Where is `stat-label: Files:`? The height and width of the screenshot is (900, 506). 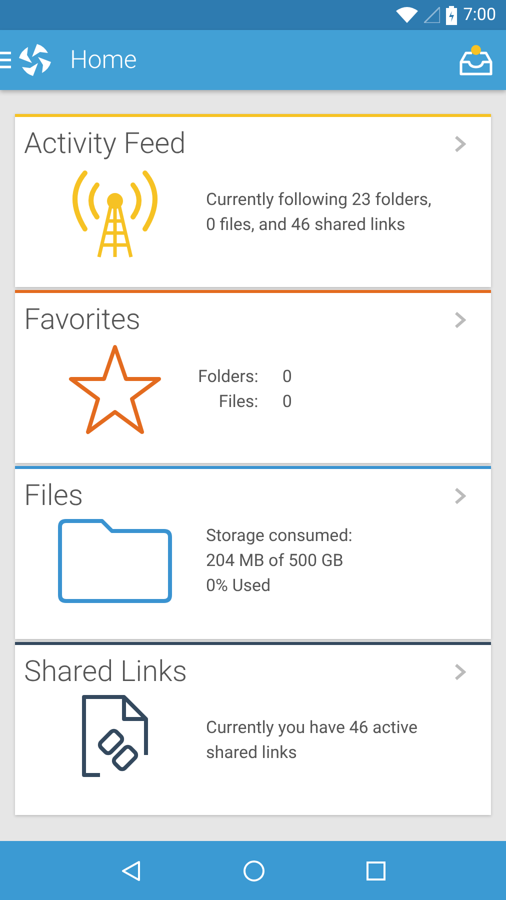
stat-label: Files: is located at coordinates (238, 402).